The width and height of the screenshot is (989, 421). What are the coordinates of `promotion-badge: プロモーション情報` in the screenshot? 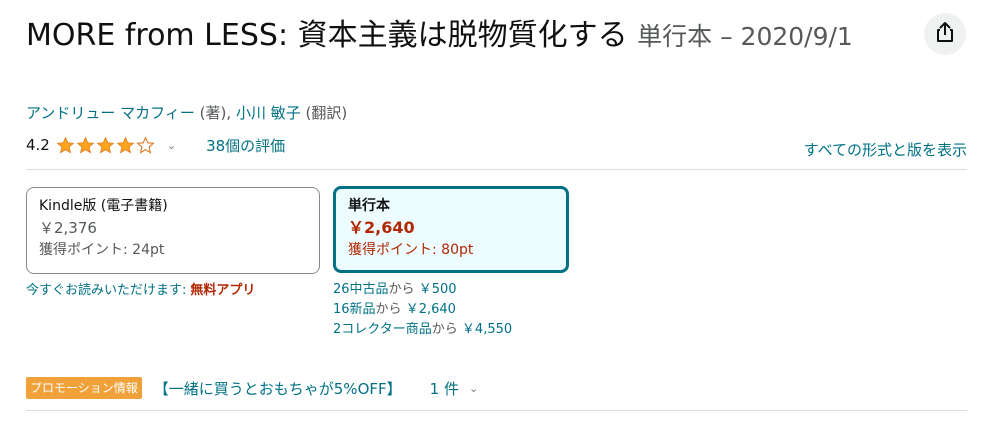 It's located at (84, 388).